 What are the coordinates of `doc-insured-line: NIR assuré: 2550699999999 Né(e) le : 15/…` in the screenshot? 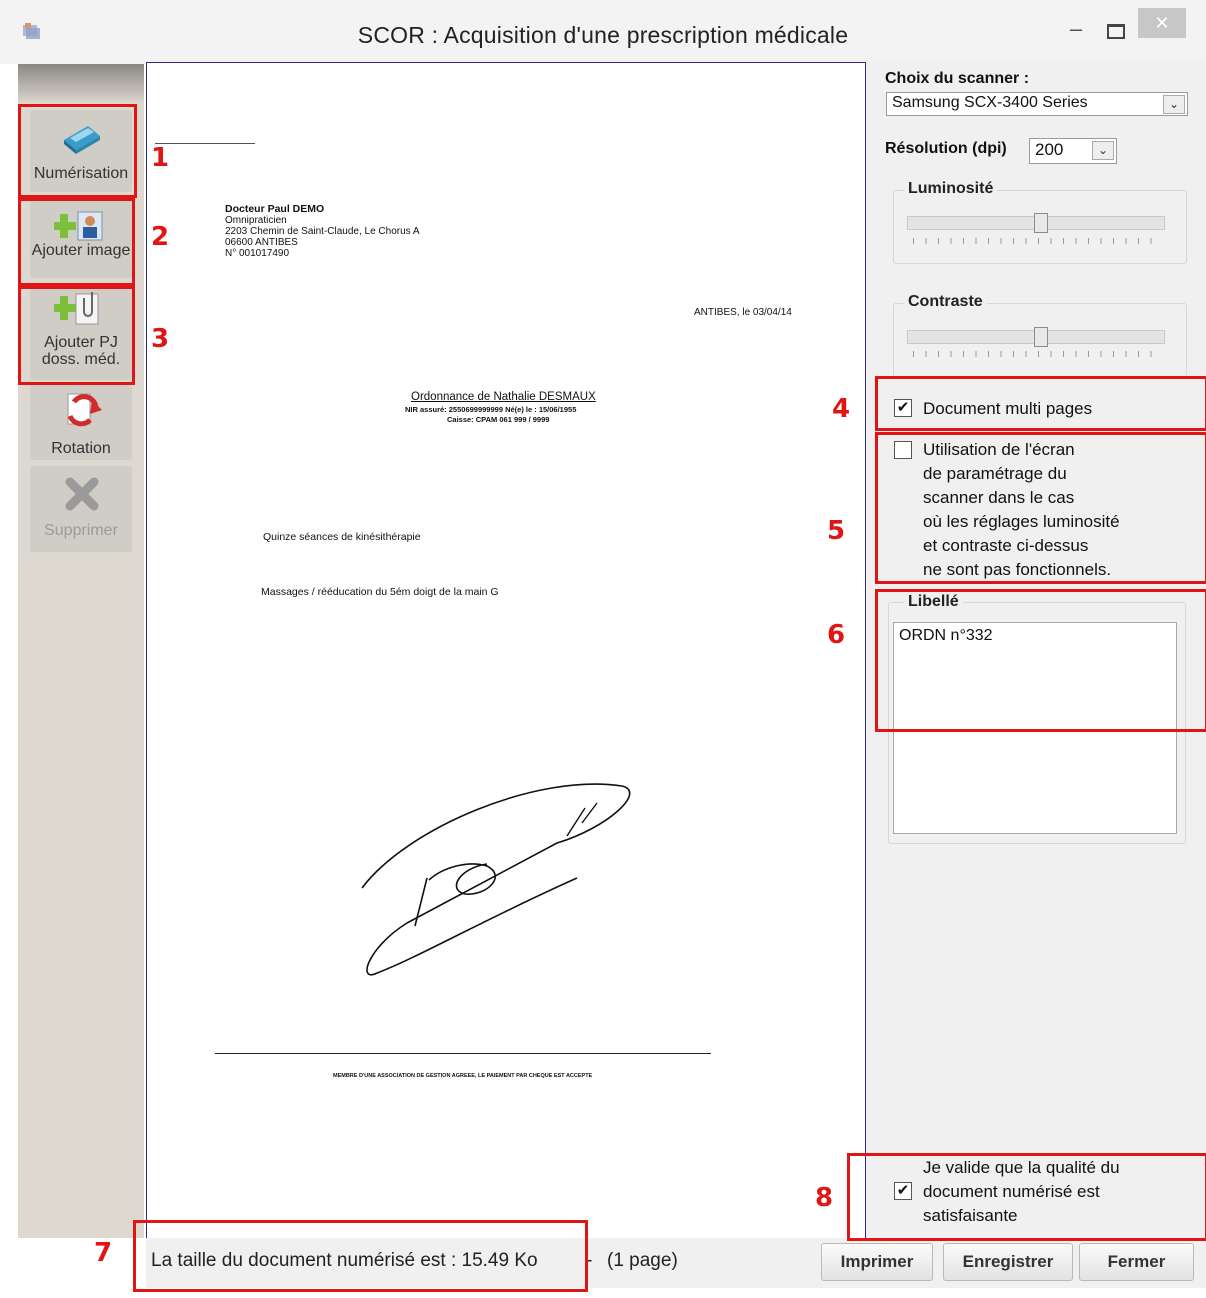 It's located at (491, 409).